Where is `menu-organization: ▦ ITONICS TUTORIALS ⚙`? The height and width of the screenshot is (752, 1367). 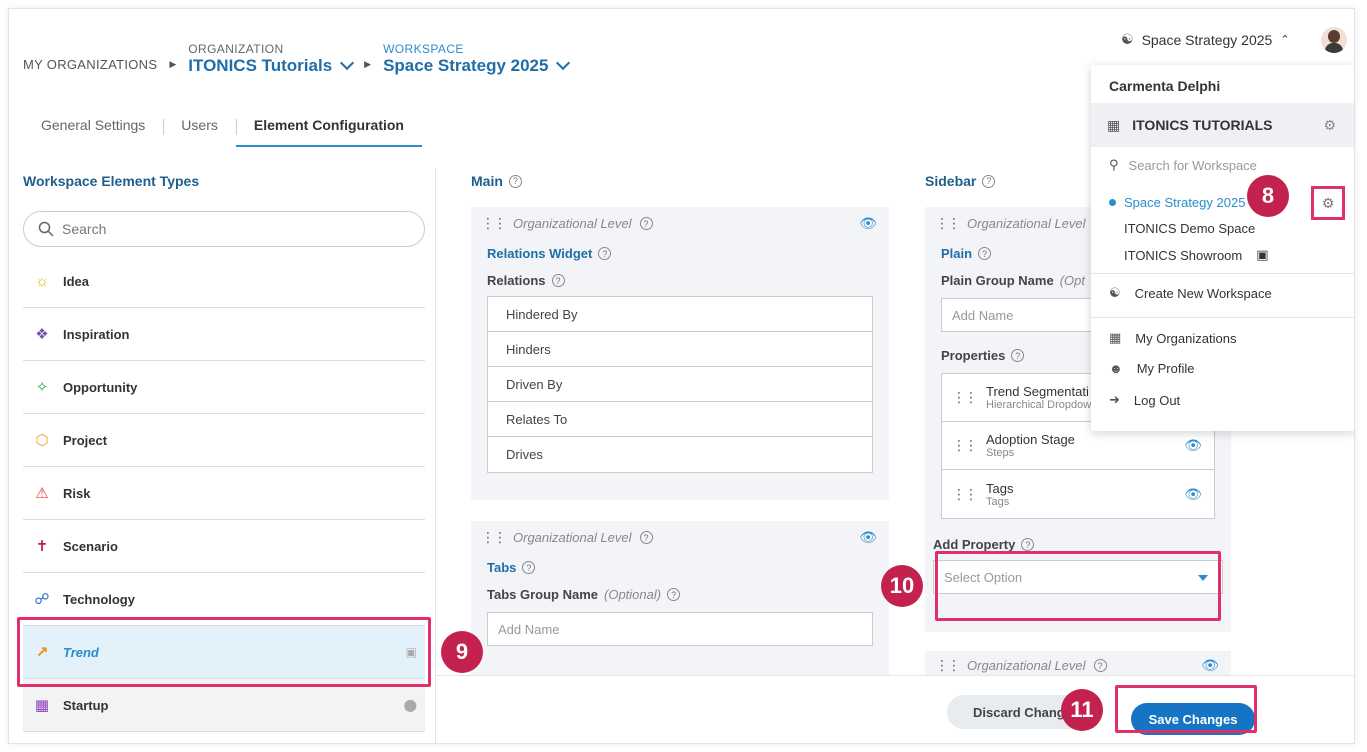 menu-organization: ▦ ITONICS TUTORIALS ⚙ is located at coordinates (1222, 125).